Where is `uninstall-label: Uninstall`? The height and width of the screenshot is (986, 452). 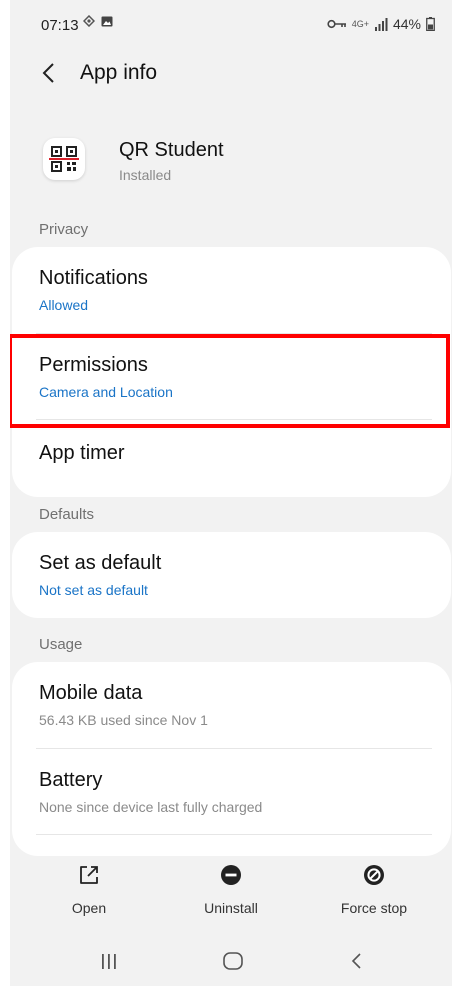 uninstall-label: Uninstall is located at coordinates (231, 908).